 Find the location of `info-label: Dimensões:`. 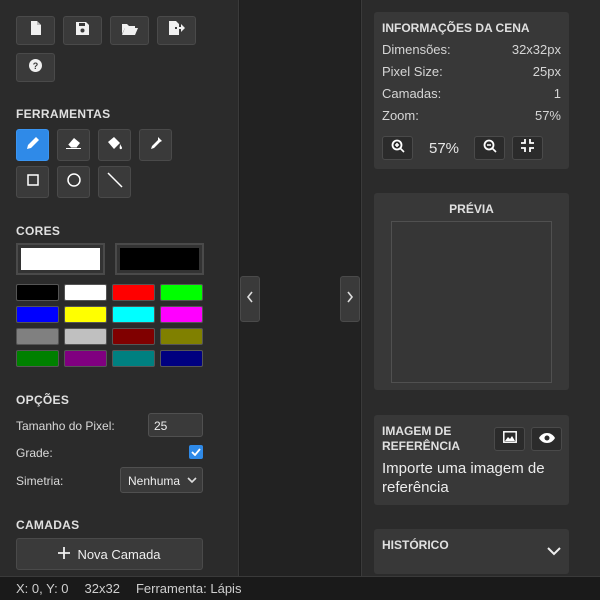

info-label: Dimensões: is located at coordinates (416, 49).